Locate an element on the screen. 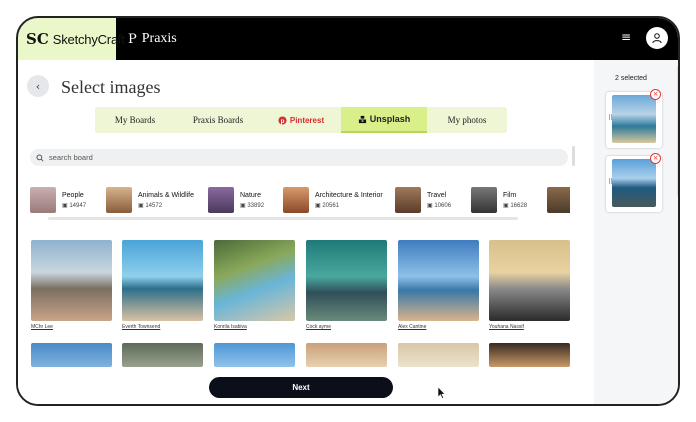  category-travel: Travel ▣ 10606 is located at coordinates (423, 200).